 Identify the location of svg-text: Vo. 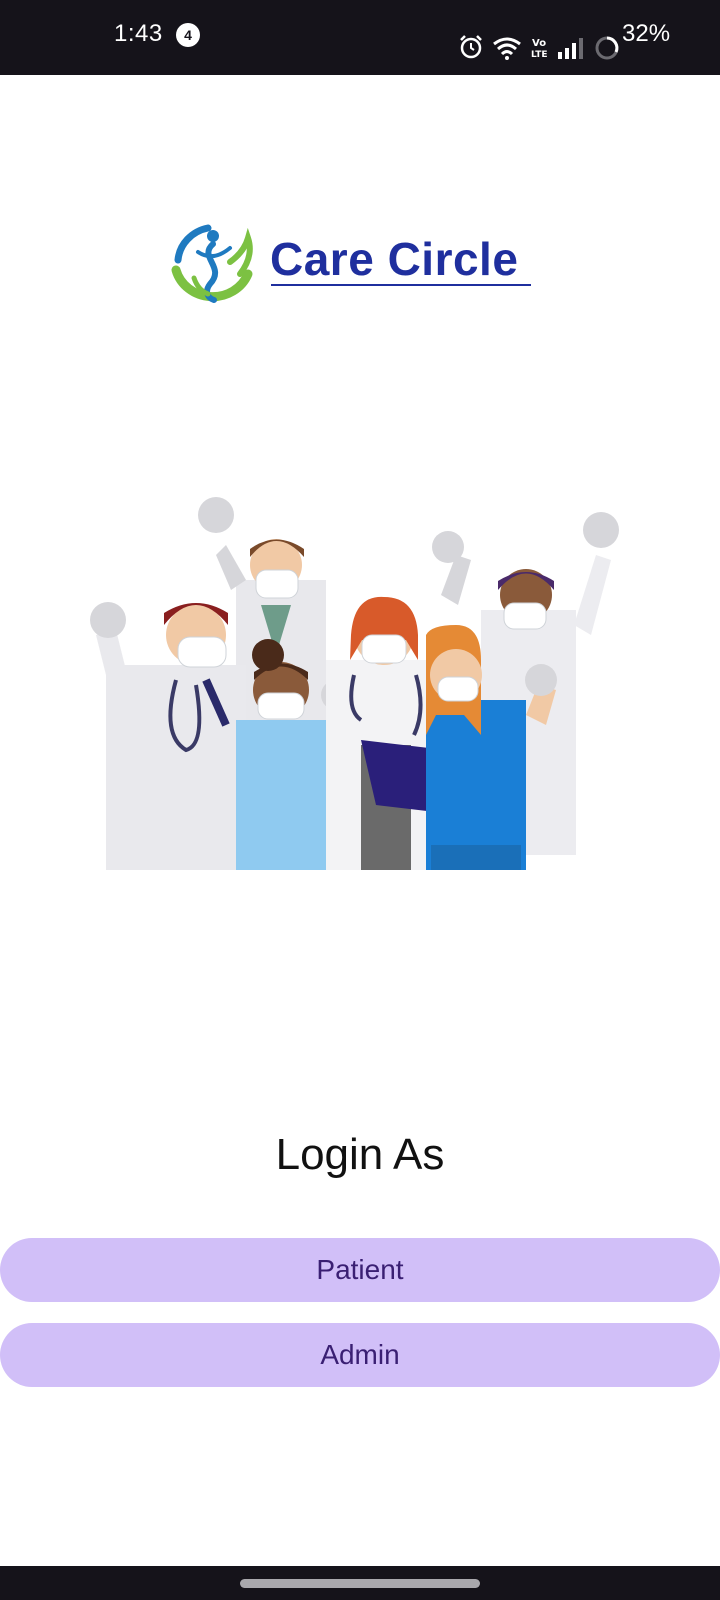
(539, 43).